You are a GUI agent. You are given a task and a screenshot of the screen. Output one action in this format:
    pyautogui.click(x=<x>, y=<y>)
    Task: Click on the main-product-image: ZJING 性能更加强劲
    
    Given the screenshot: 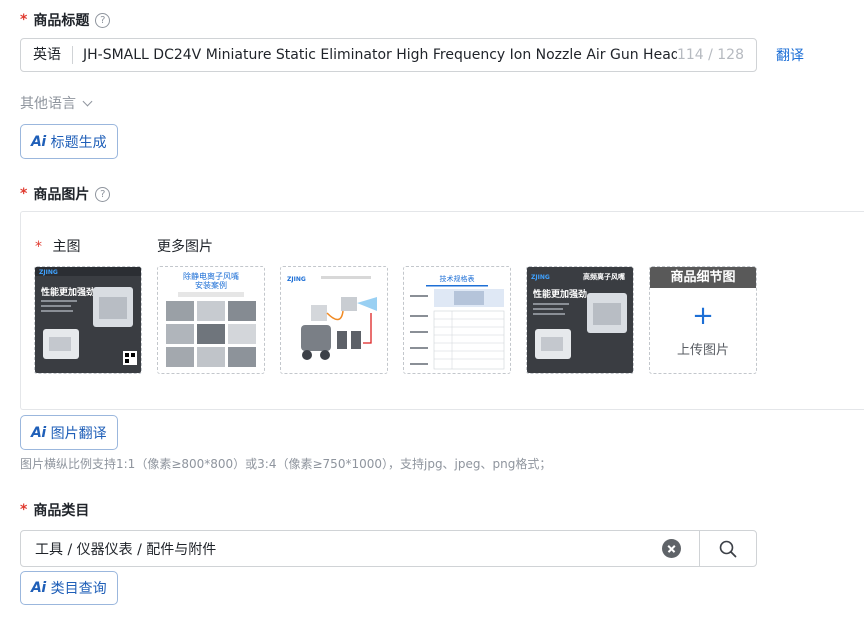 What is the action you would take?
    pyautogui.click(x=88, y=320)
    